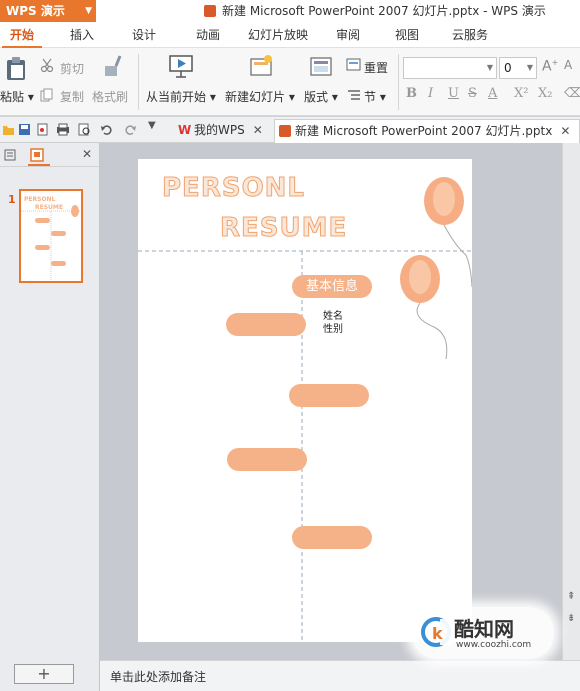 Image resolution: width=580 pixels, height=691 pixels. I want to click on notes-placeholder: 单击此处添加备注, so click(158, 676).